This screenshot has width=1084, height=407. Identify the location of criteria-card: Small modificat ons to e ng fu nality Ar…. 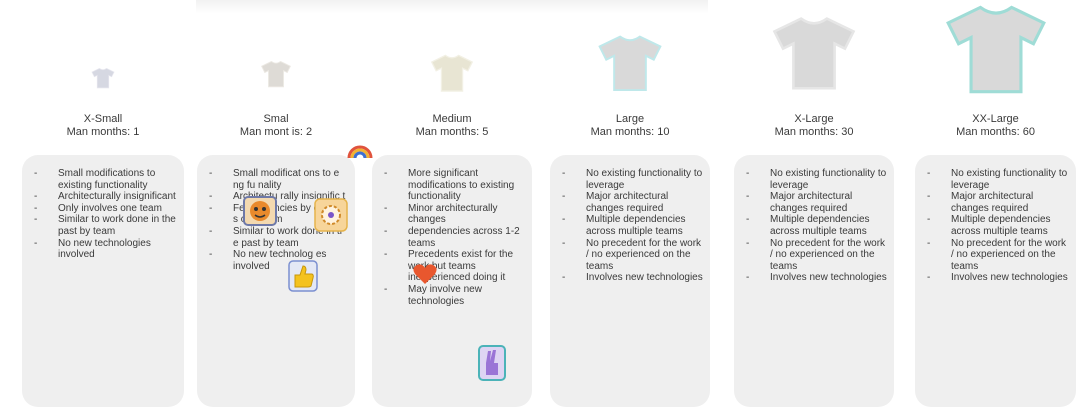
(276, 281).